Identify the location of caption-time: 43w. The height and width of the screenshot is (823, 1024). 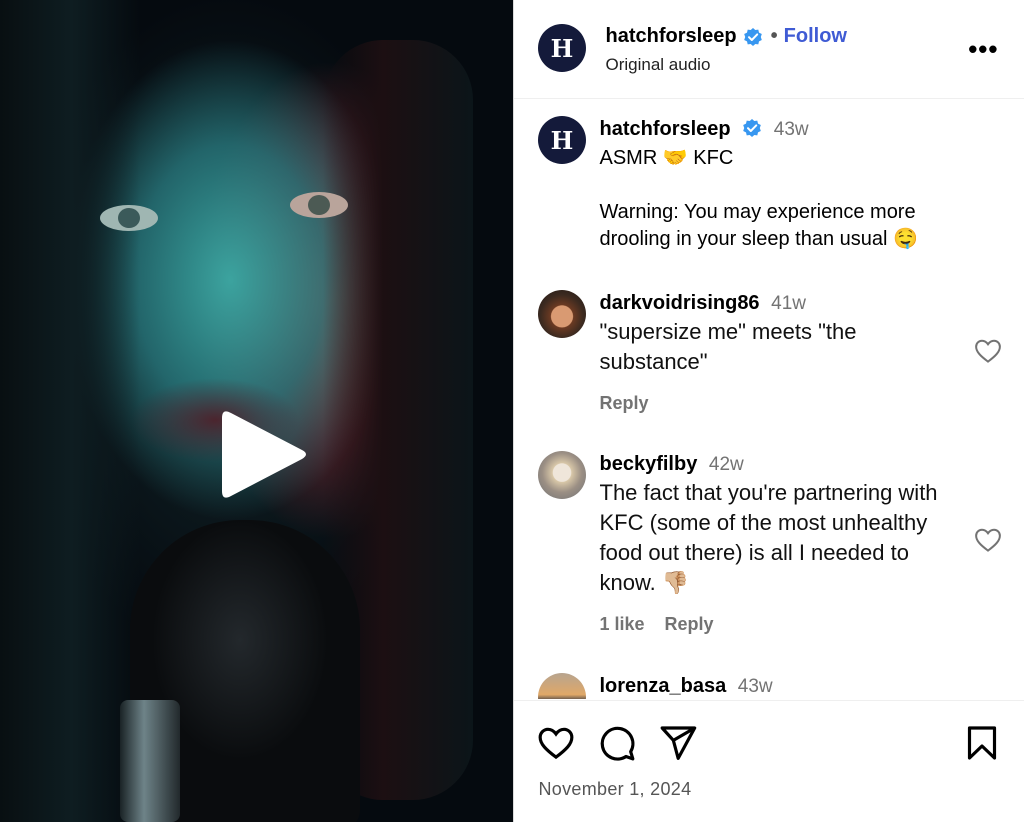
(791, 129).